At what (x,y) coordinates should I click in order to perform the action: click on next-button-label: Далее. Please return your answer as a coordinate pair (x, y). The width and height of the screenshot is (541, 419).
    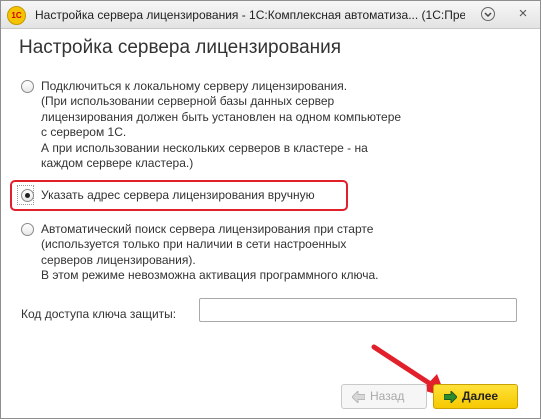
    Looking at the image, I should click on (480, 396).